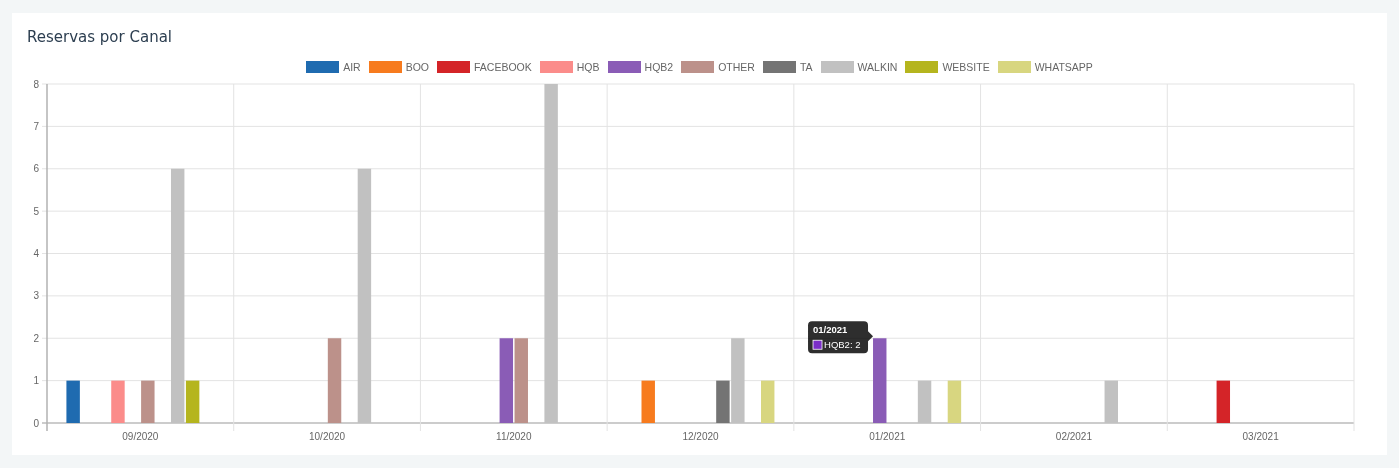 The image size is (1399, 468). What do you see at coordinates (736, 67) in the screenshot?
I see `legend-label: OTHER` at bounding box center [736, 67].